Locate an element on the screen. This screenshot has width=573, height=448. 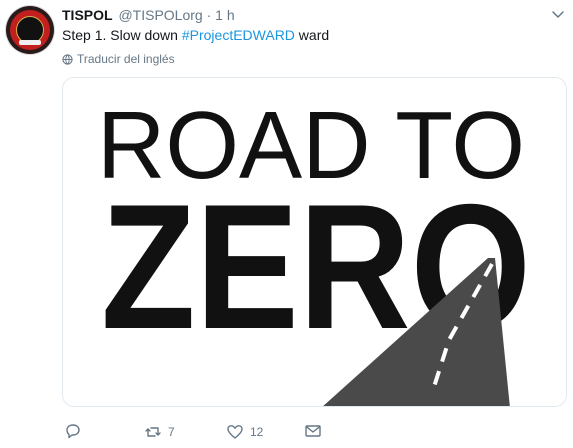
chevron-down-icon is located at coordinates (558, 14).